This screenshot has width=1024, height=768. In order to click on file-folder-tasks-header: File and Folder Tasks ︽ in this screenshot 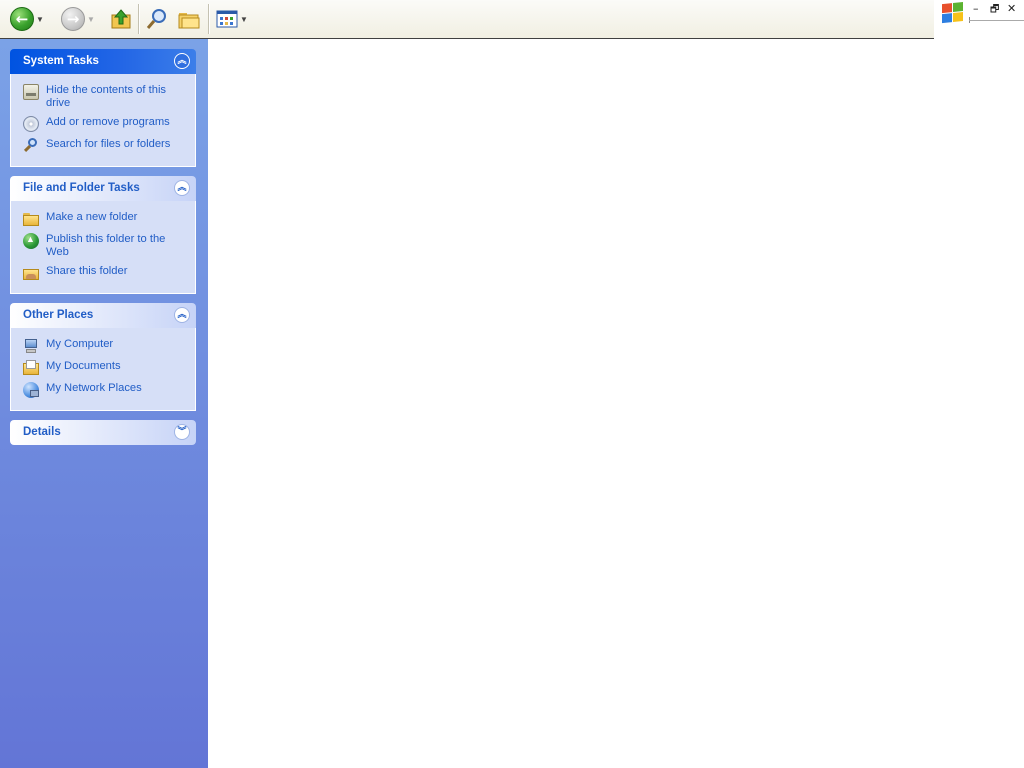, I will do `click(103, 188)`.